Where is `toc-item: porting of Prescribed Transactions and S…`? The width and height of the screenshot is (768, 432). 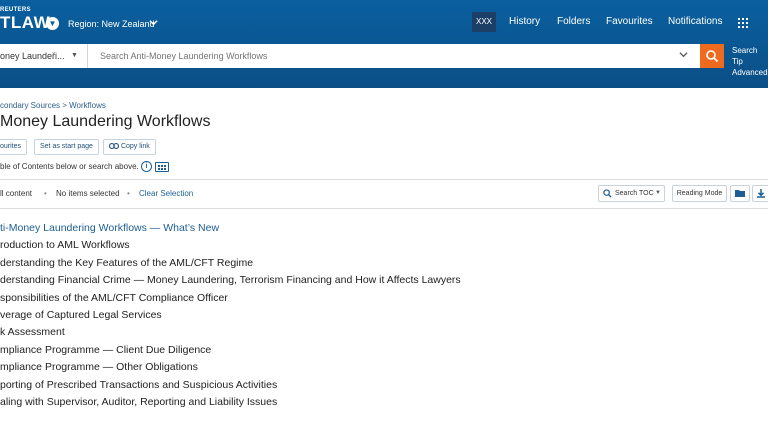
toc-item: porting of Prescribed Transactions and S… is located at coordinates (230, 387).